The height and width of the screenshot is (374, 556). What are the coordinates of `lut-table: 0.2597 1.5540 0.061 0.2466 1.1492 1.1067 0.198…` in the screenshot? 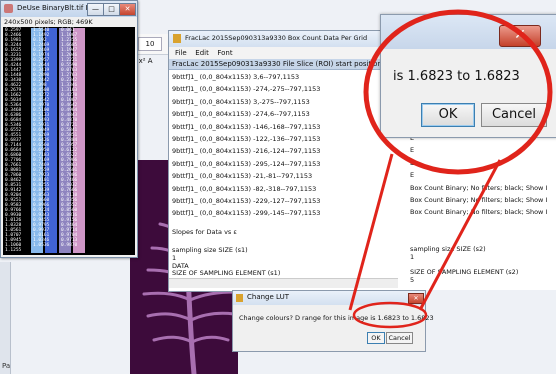 It's located at (69, 141).